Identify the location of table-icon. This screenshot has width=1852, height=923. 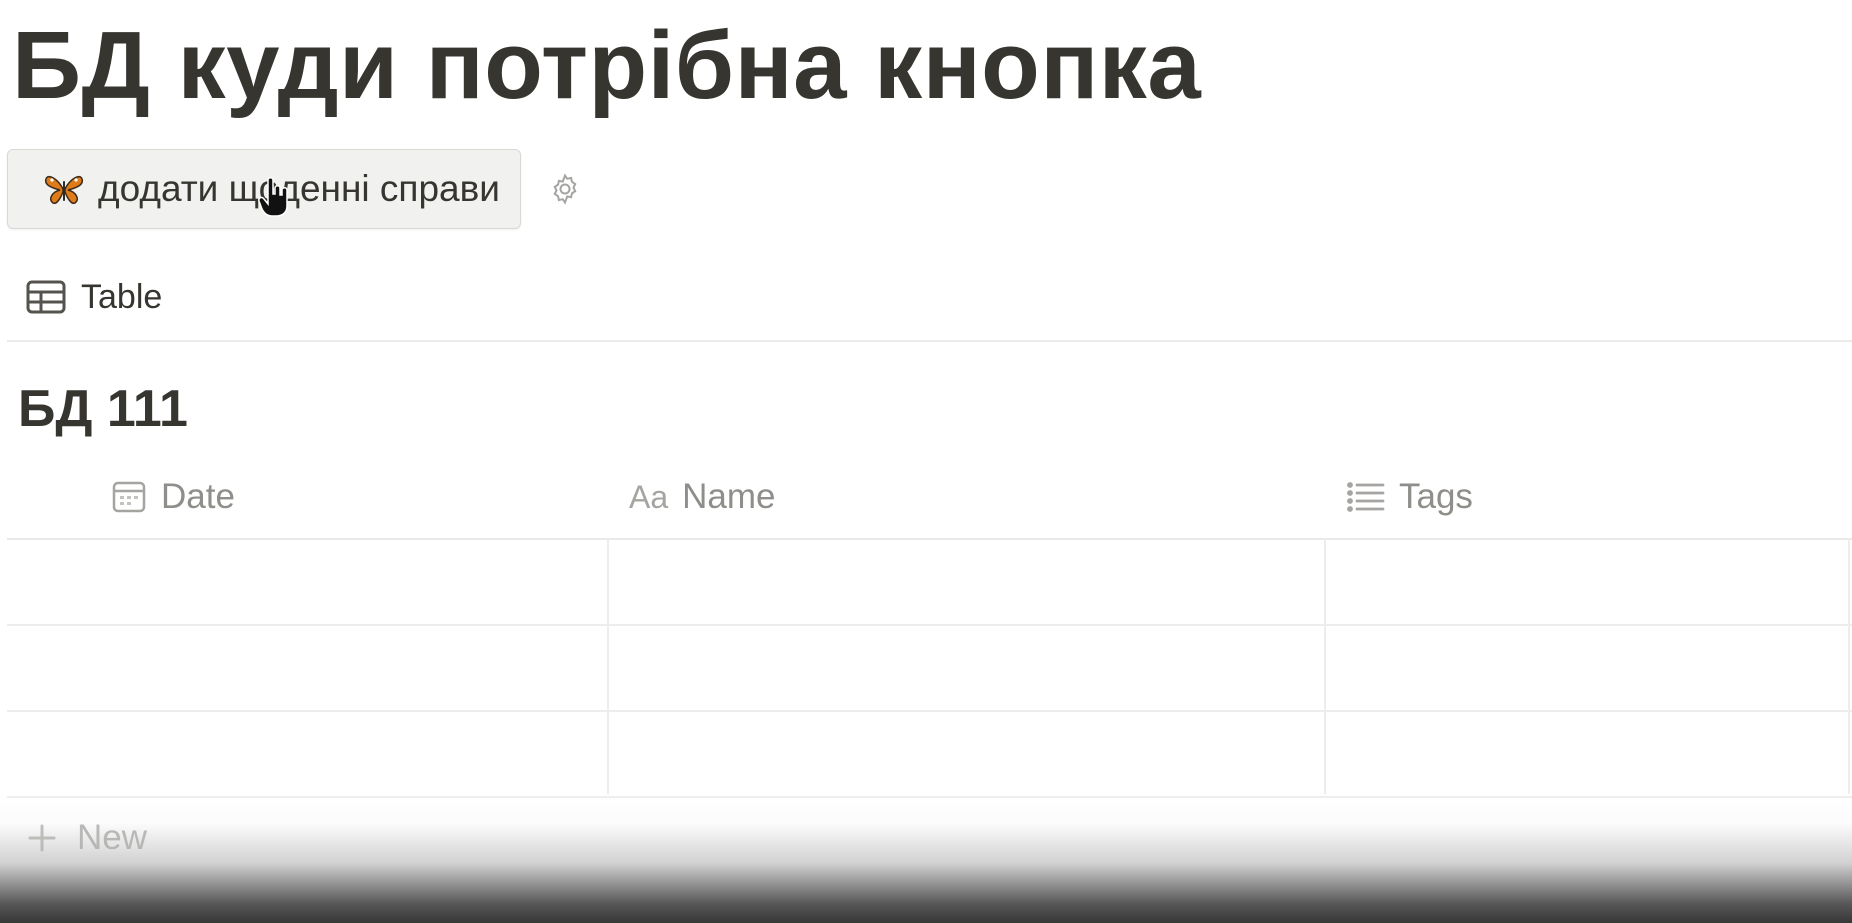
(46, 297).